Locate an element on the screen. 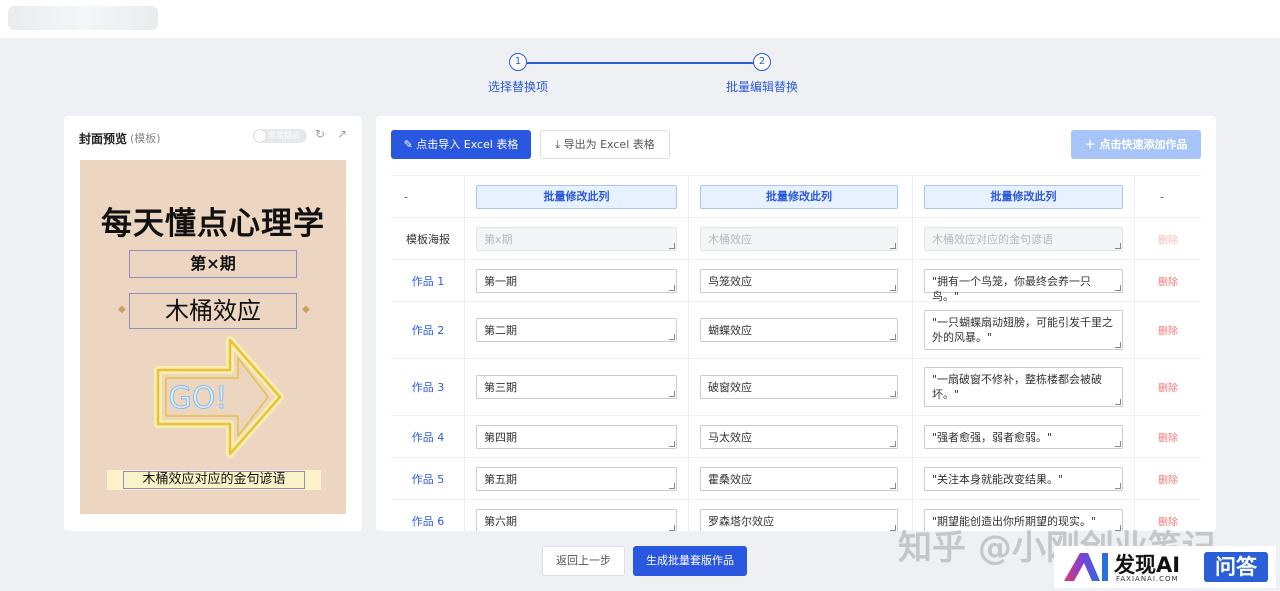  work-2-link: 作品 2 is located at coordinates (428, 330).